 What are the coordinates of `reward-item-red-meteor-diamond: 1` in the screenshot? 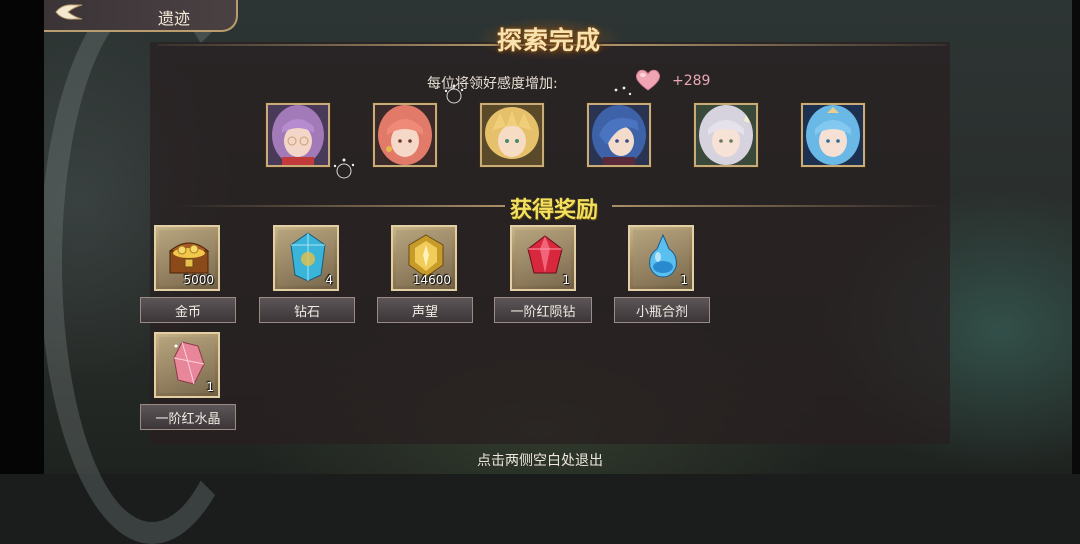 It's located at (543, 258).